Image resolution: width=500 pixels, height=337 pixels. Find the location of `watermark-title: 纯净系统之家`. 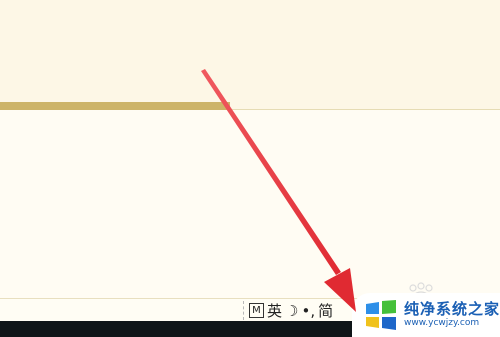

watermark-title: 纯净系统之家 is located at coordinates (452, 309).